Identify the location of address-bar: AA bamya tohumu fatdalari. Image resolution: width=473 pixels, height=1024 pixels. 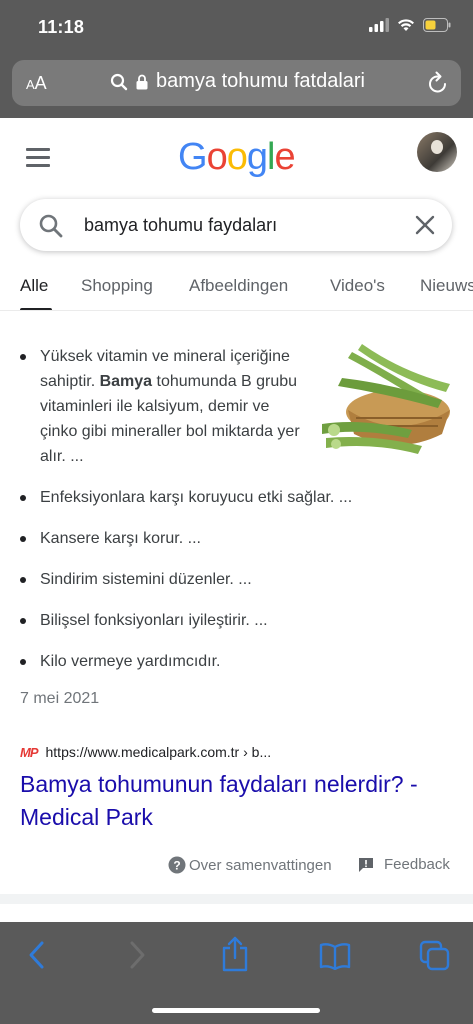
(236, 83).